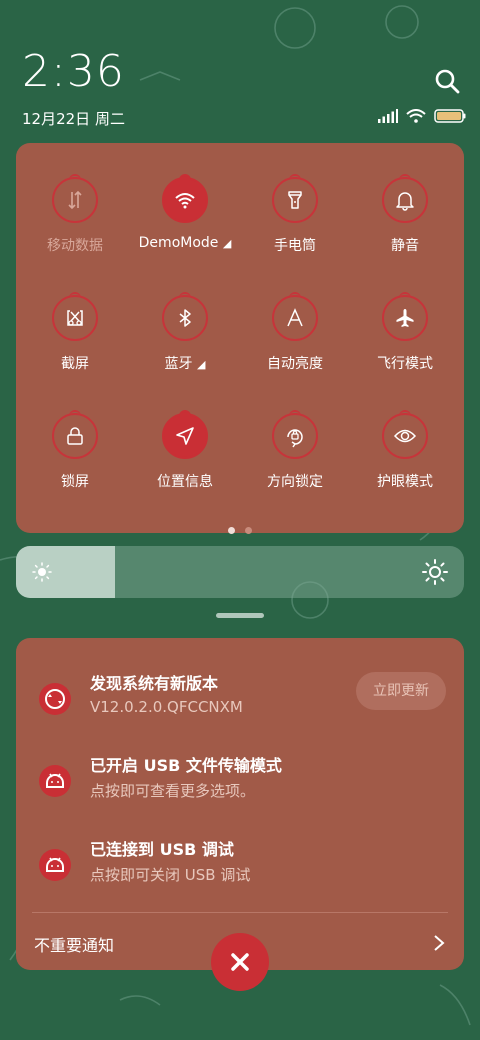  What do you see at coordinates (439, 943) in the screenshot?
I see `chevron-right-icon` at bounding box center [439, 943].